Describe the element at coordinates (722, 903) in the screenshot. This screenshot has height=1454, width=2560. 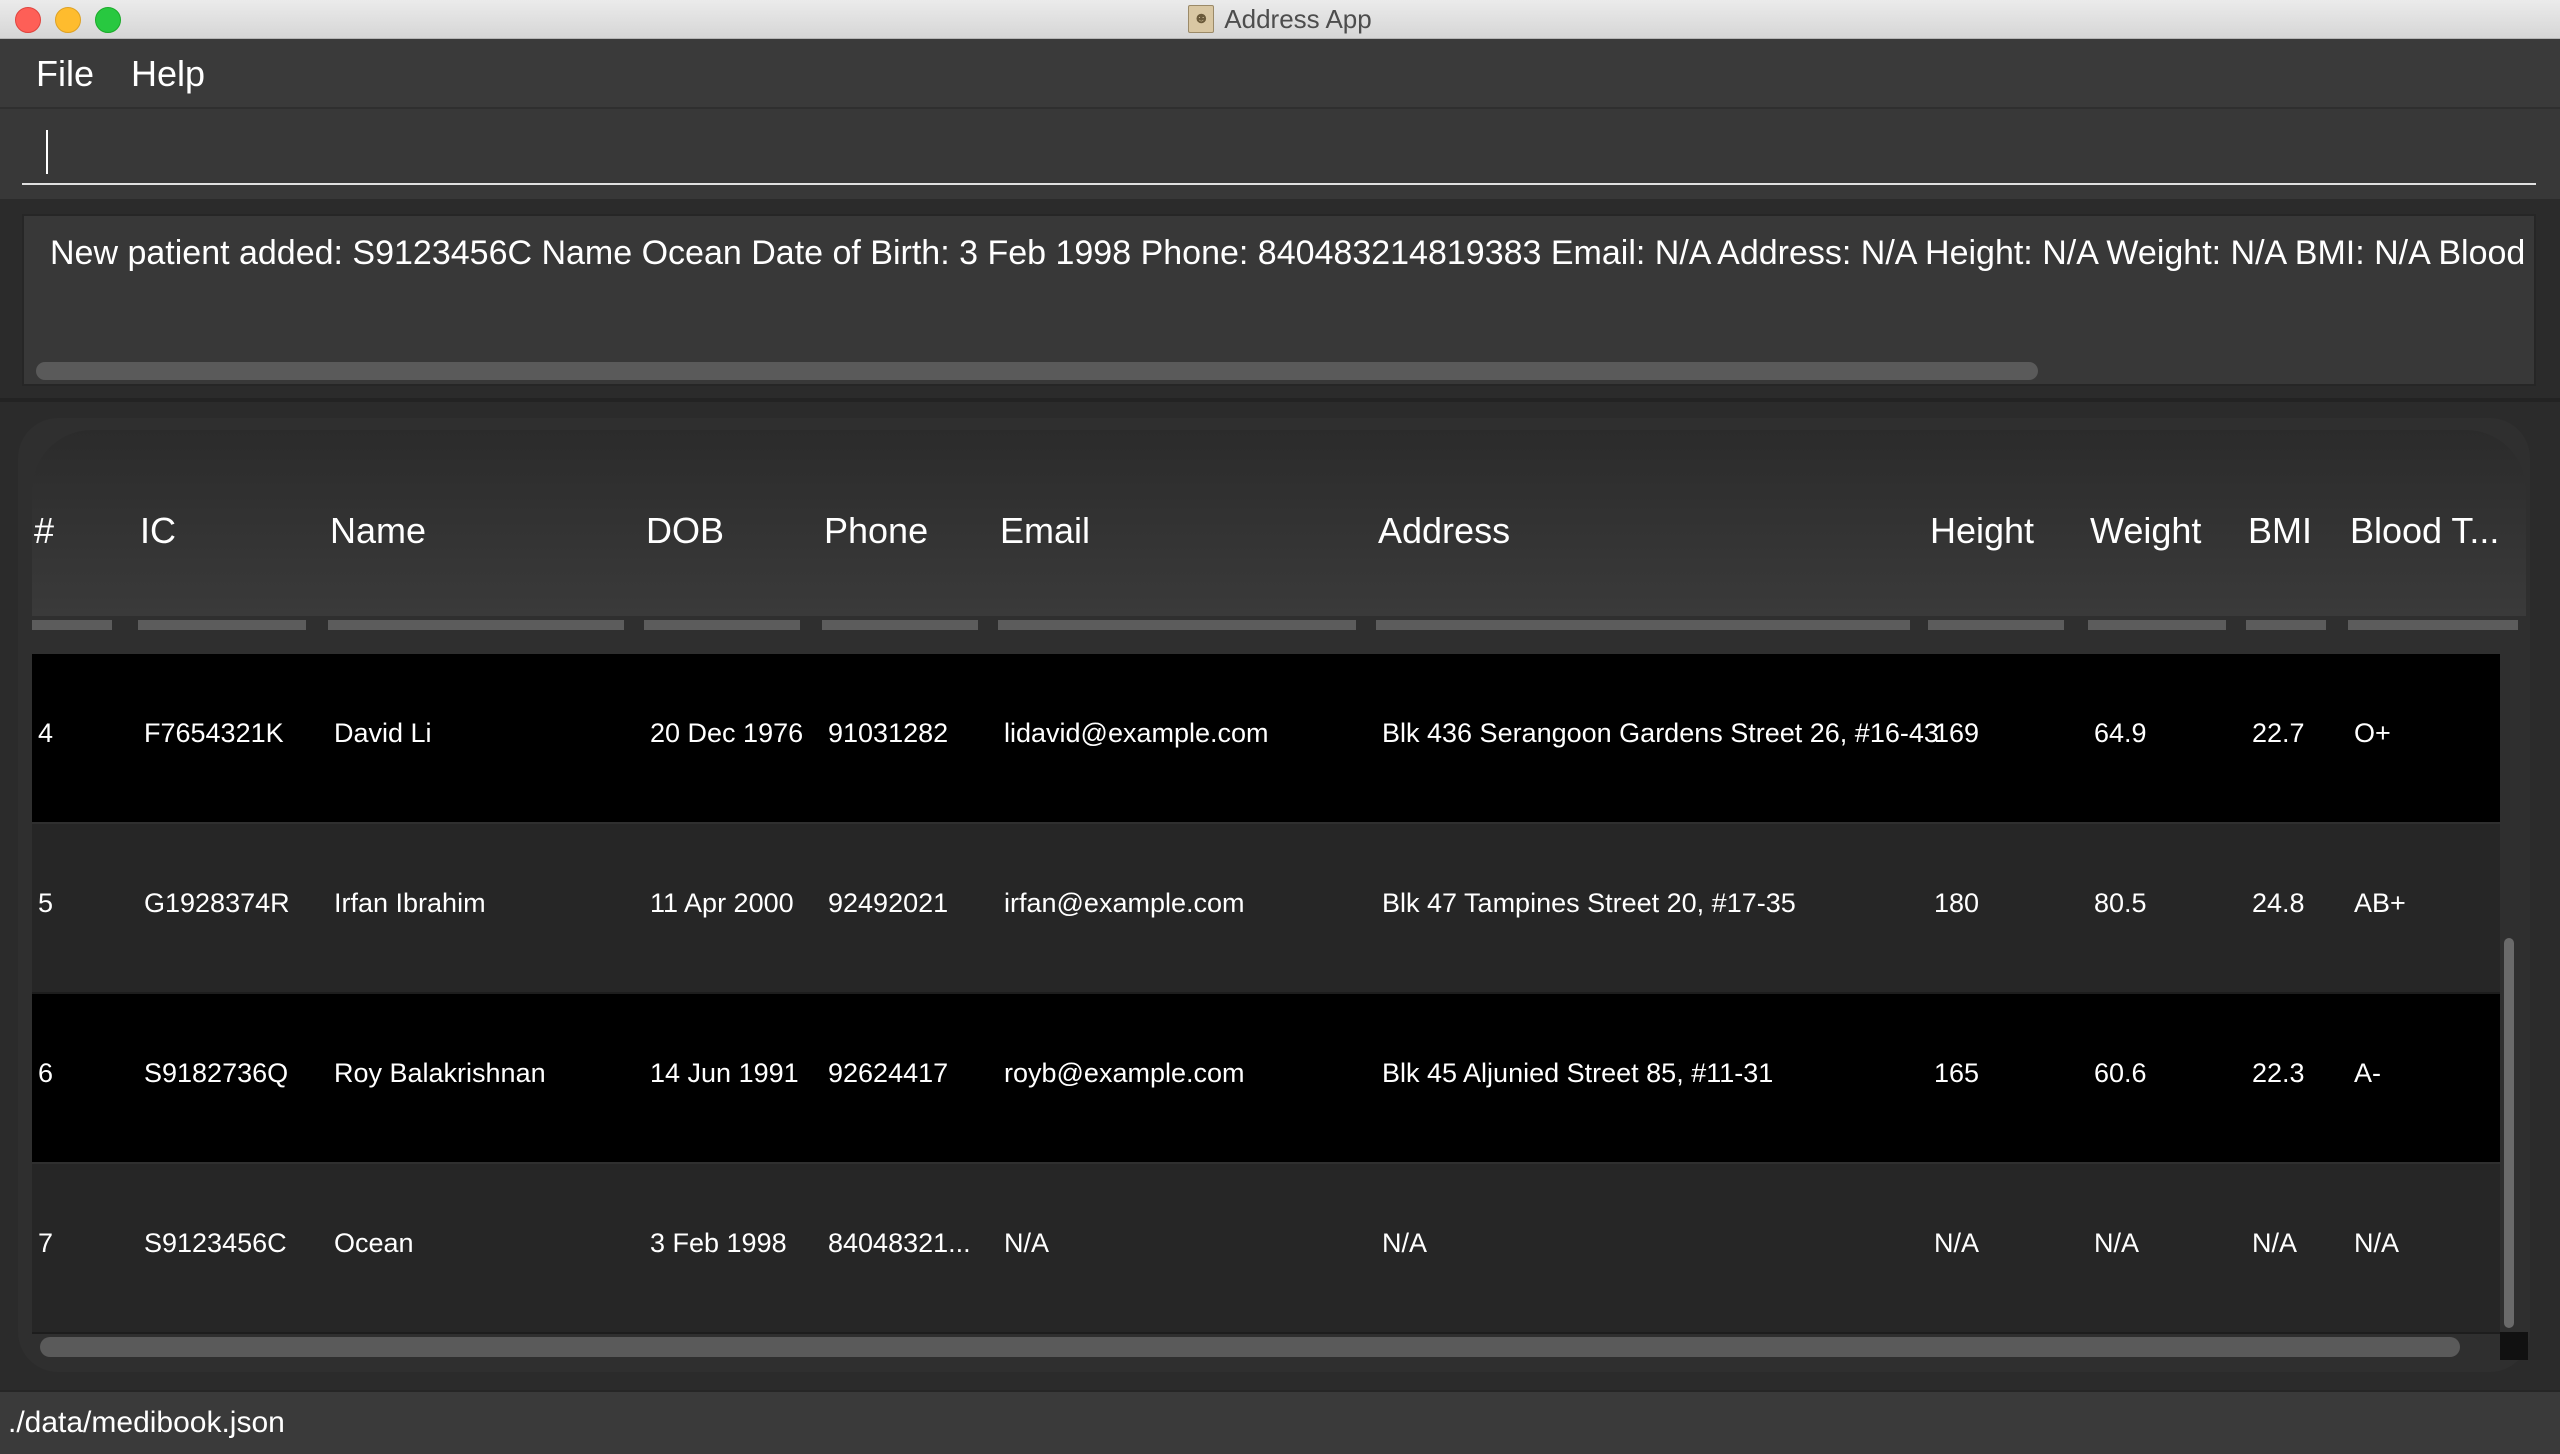
I see `cell-dob: 11 Apr 2000` at that location.